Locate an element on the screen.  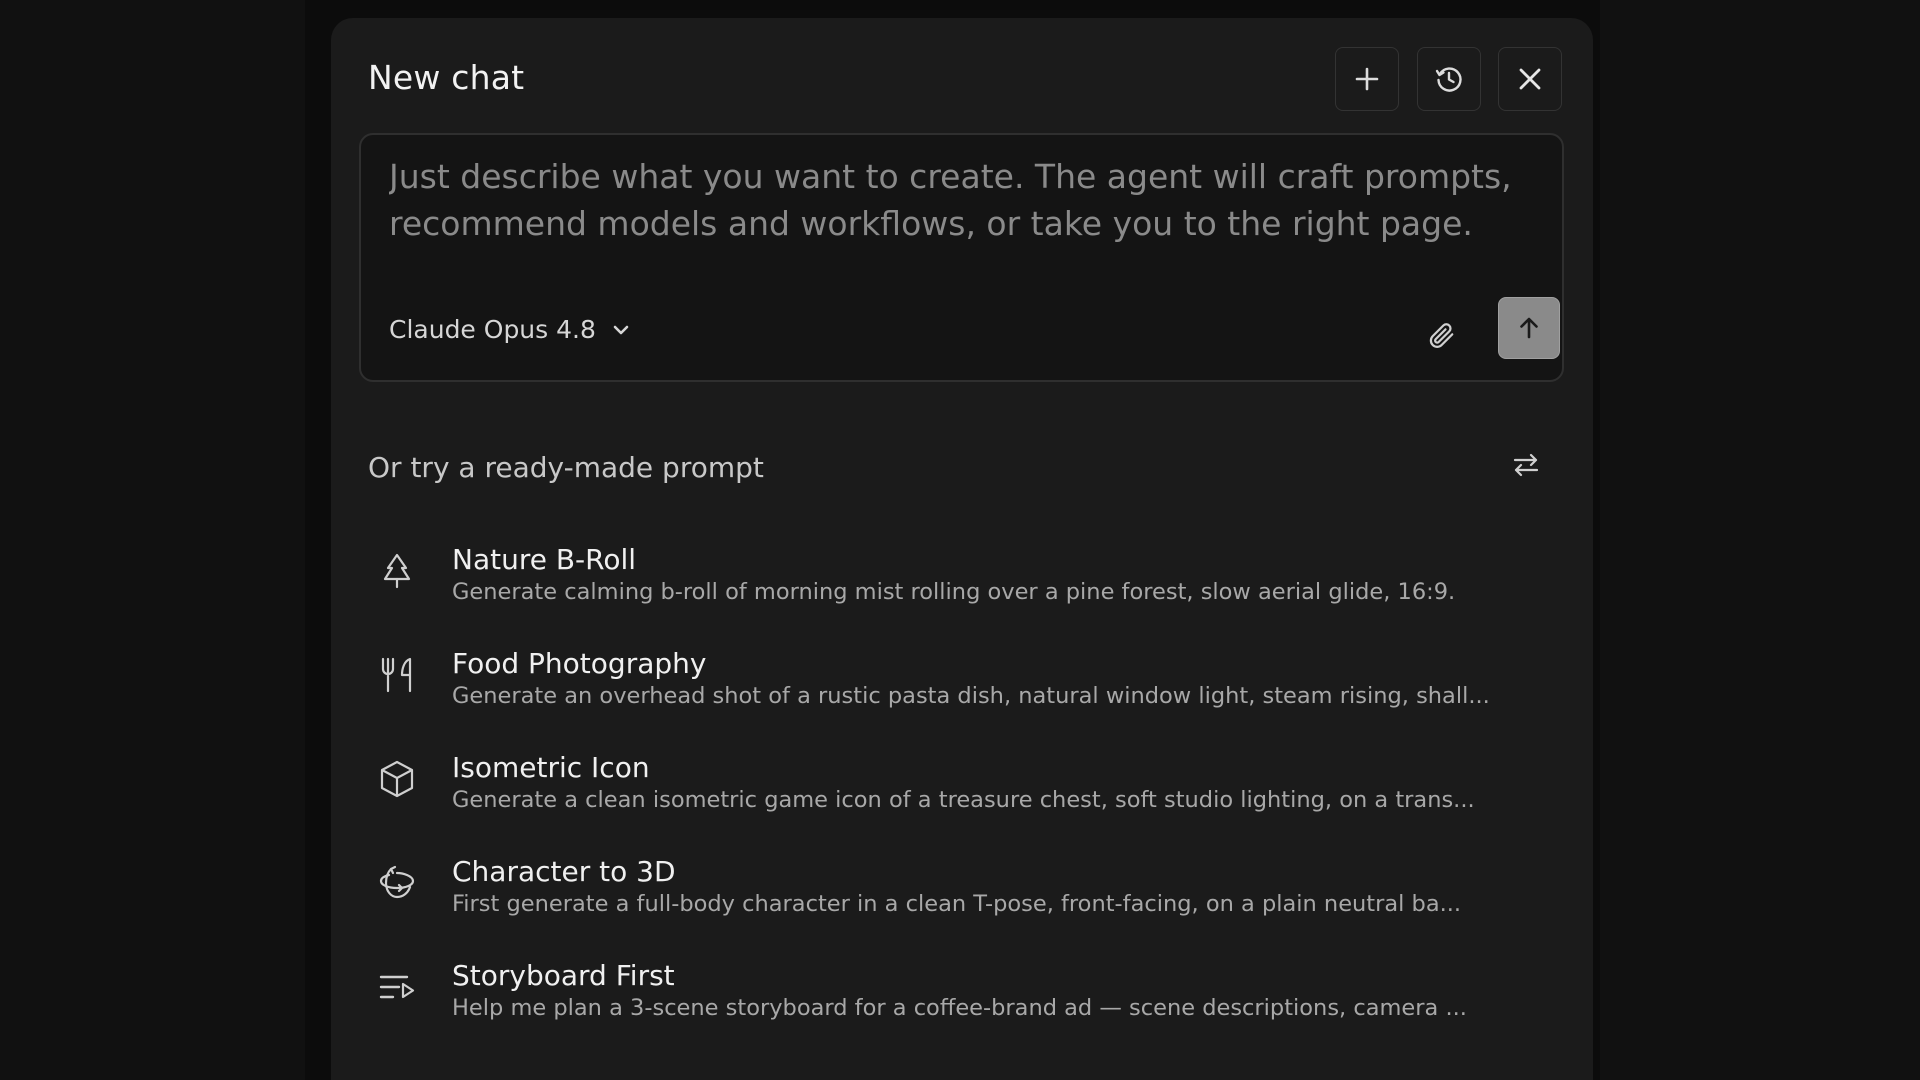
arrow-up-icon is located at coordinates (1529, 328).